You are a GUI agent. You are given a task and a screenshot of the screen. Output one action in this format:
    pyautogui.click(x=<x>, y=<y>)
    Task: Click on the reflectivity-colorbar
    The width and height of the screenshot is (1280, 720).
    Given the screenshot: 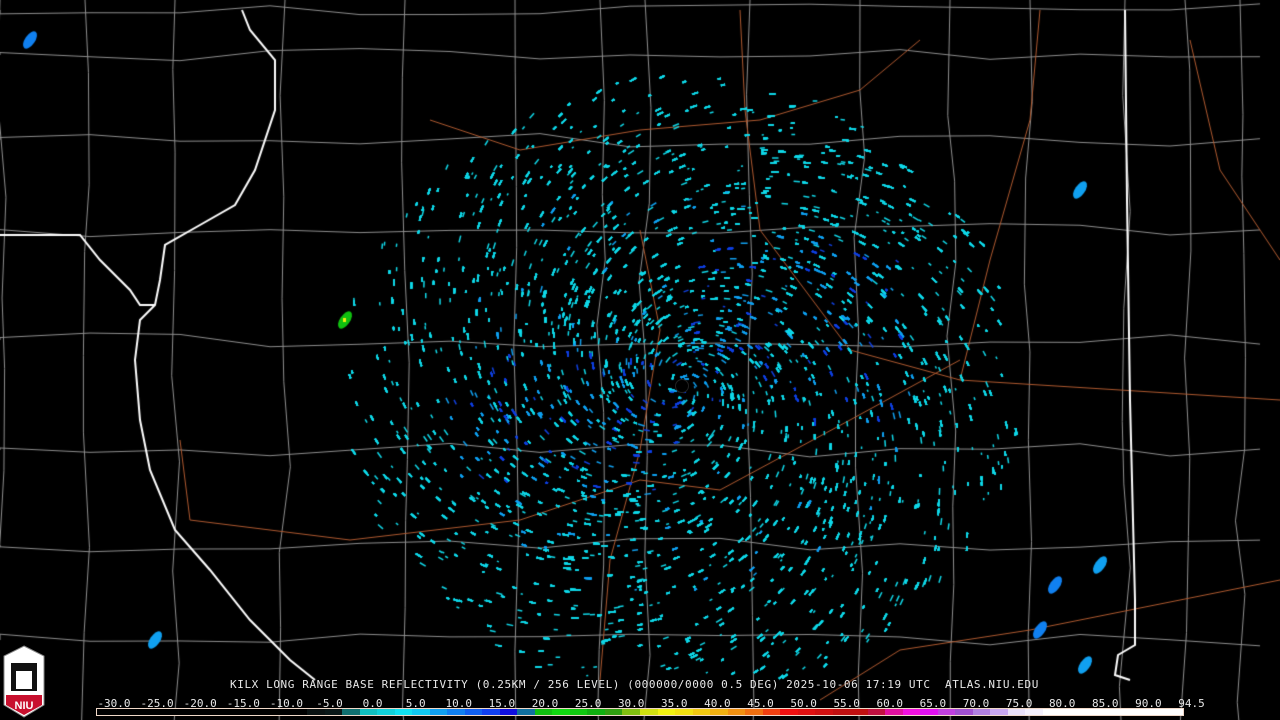 What is the action you would take?
    pyautogui.click(x=640, y=712)
    